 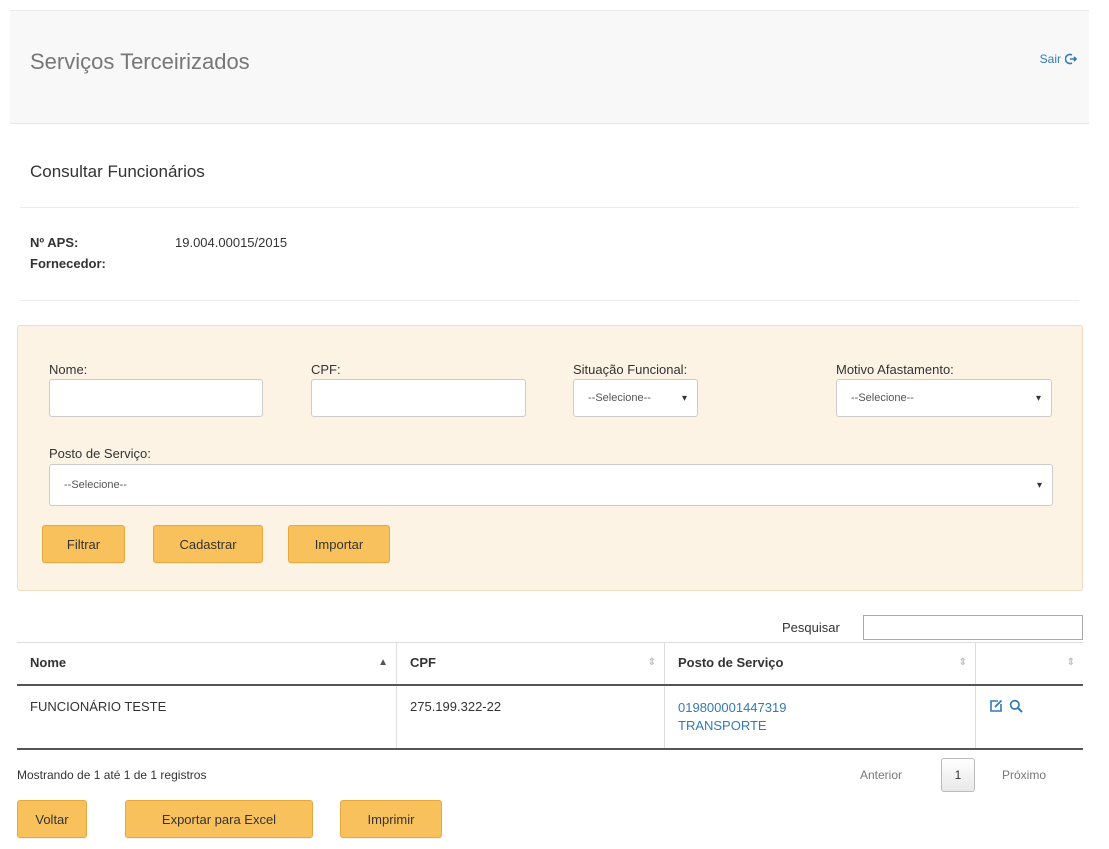 What do you see at coordinates (54, 242) in the screenshot?
I see `aps-label: Nº APS:` at bounding box center [54, 242].